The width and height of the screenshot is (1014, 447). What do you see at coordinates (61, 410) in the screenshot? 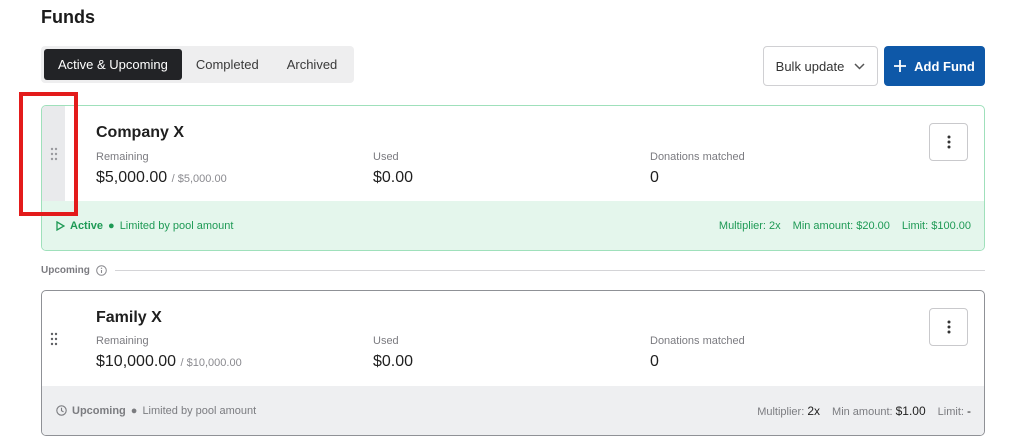
I see `clock-icon` at bounding box center [61, 410].